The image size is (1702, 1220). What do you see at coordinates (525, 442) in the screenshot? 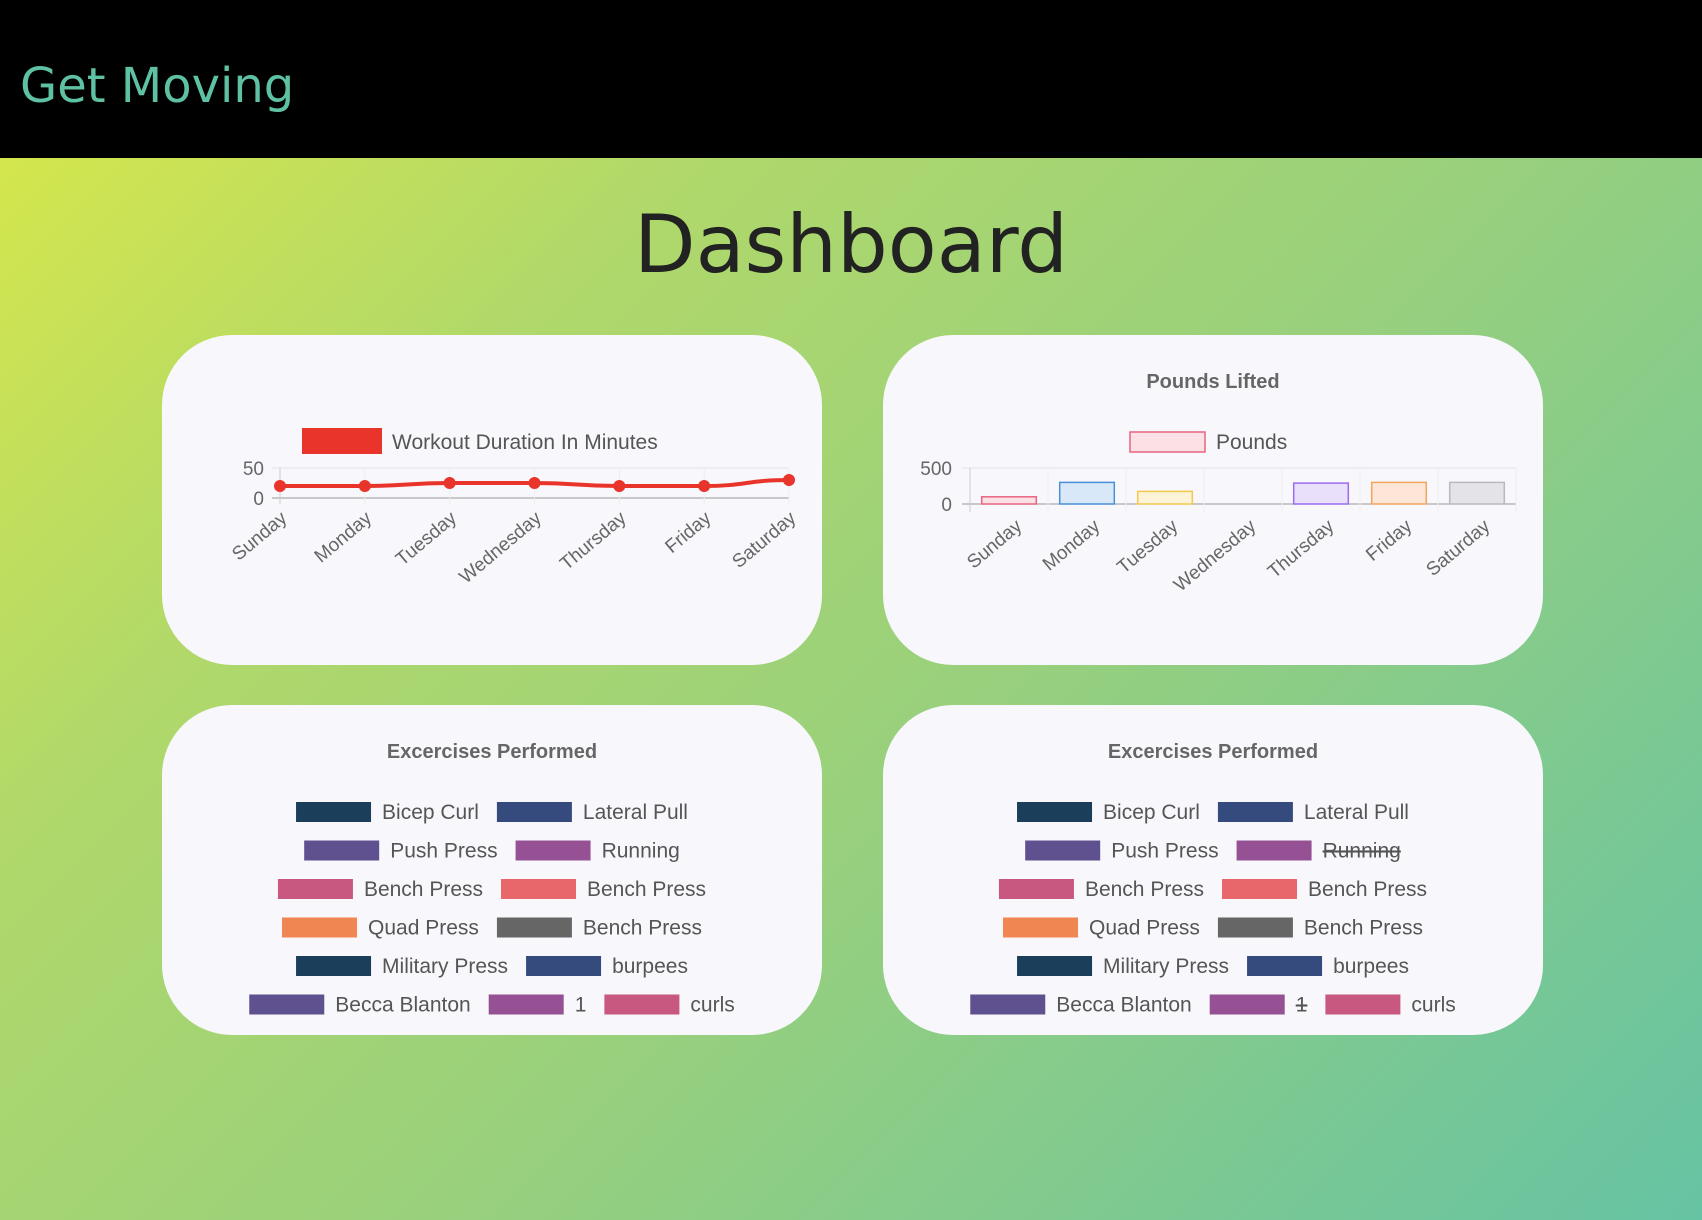
I see `legend-label: Workout Duration In Minutes` at bounding box center [525, 442].